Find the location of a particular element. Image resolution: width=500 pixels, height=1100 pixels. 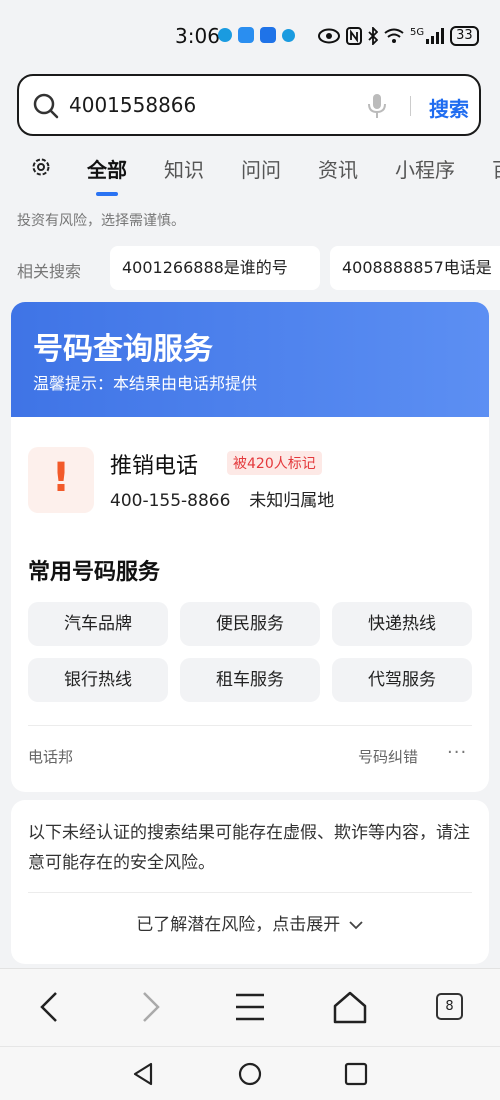

risk-notice-text: 以下未经认证的搜索结果可能存在虚假、欺诈等内容，请注意可能存在的安全风险。 is located at coordinates (249, 848).